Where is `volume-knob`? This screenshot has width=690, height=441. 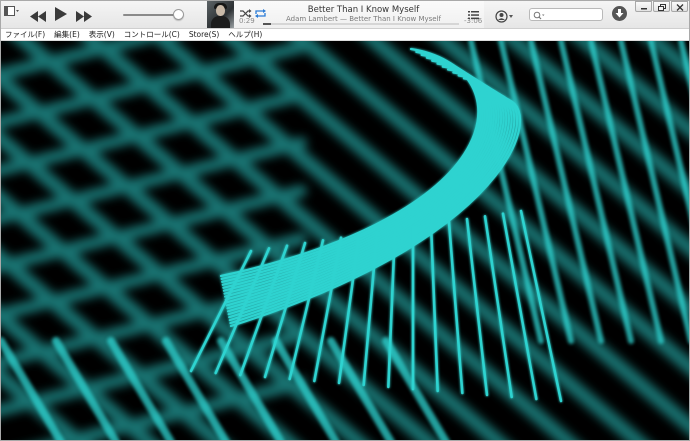 volume-knob is located at coordinates (178, 14).